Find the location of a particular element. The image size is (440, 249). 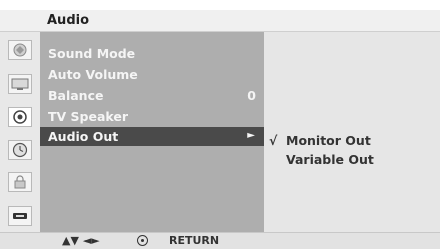

picture-icon is located at coordinates (20, 50).